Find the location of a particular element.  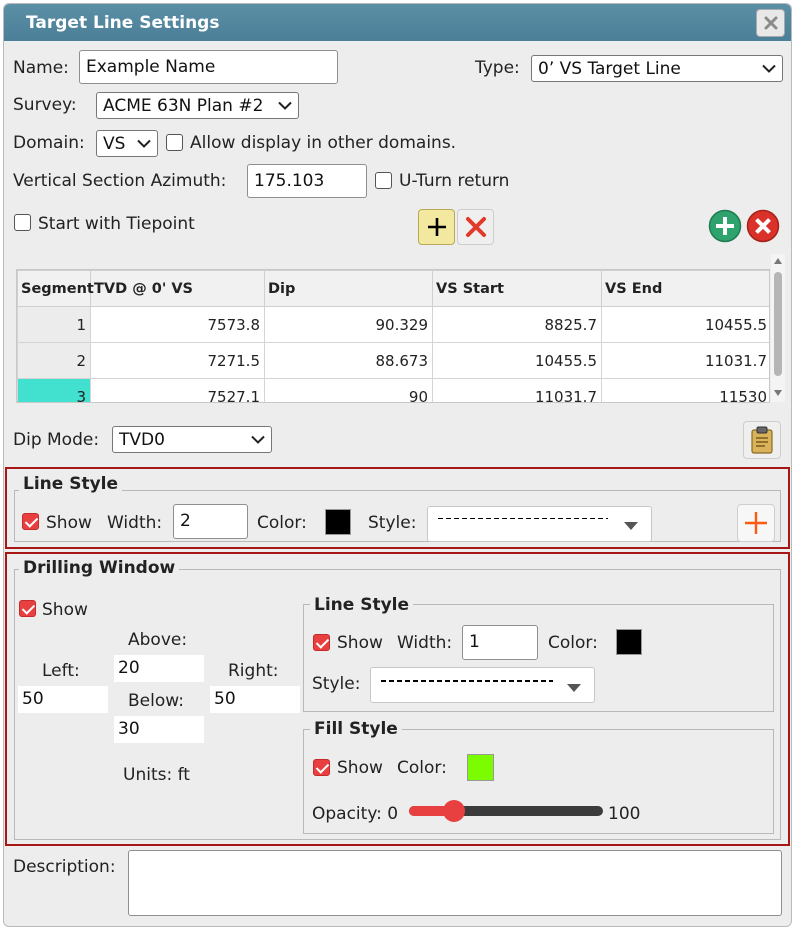

table-header-row: Segment TVD @ 0' VS Dip VS Start VS End is located at coordinates (393, 288).